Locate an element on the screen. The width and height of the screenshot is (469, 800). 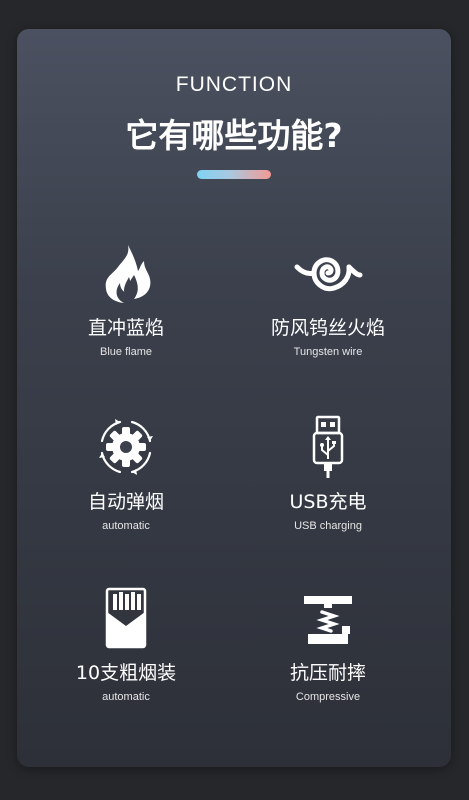
feature-compressive: 抗压耐摔 Compressive is located at coordinates (328, 644).